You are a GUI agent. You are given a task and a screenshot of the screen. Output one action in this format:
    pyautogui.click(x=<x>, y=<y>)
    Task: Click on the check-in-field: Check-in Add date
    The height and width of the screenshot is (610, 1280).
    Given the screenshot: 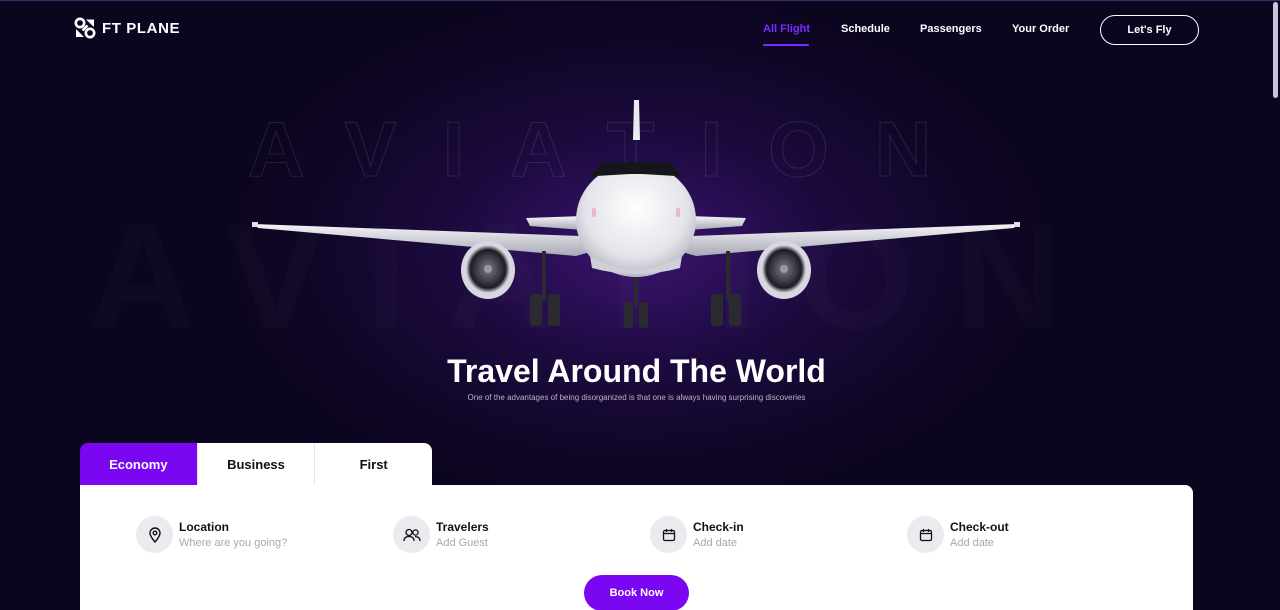 What is the action you would take?
    pyautogui.click(x=697, y=534)
    